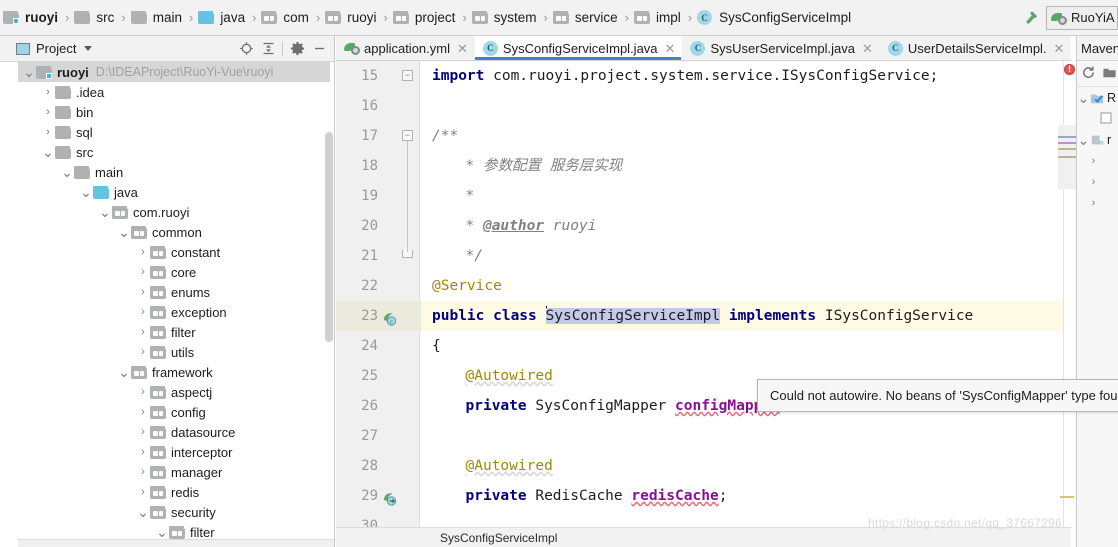 This screenshot has width=1118, height=547. What do you see at coordinates (174, 492) in the screenshot?
I see `tree-node-redis: › redis` at bounding box center [174, 492].